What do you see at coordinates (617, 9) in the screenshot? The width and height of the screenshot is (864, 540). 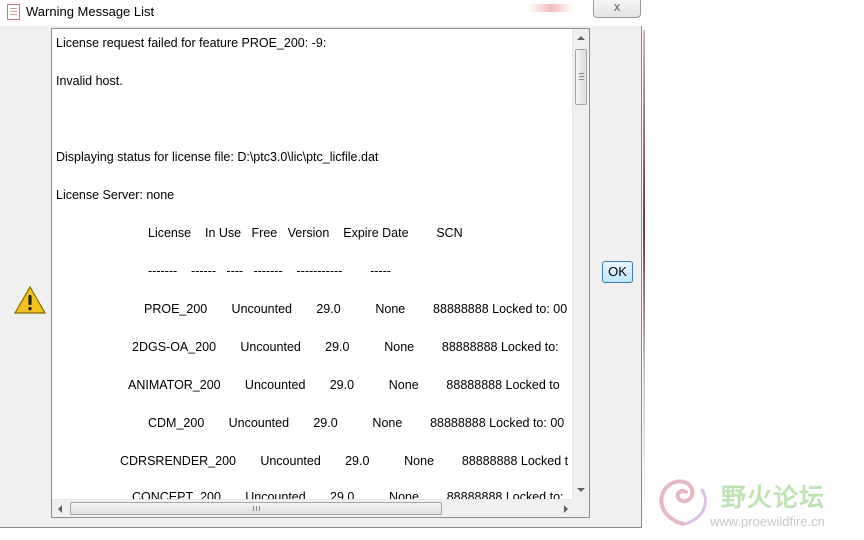 I see `close-button: x` at bounding box center [617, 9].